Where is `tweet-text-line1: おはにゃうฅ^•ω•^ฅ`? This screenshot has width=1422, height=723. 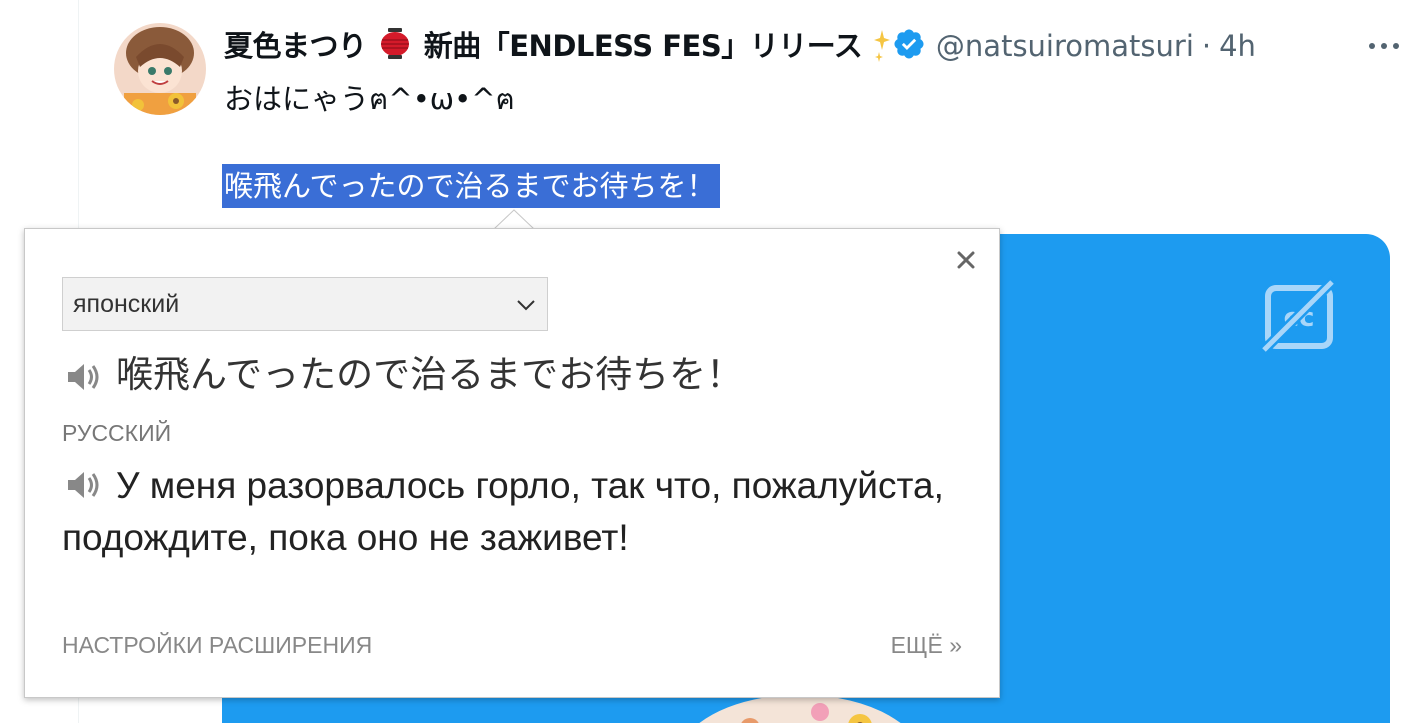
tweet-text-line1: おはにゃうฅ^•ω•^ฅ is located at coordinates (369, 99).